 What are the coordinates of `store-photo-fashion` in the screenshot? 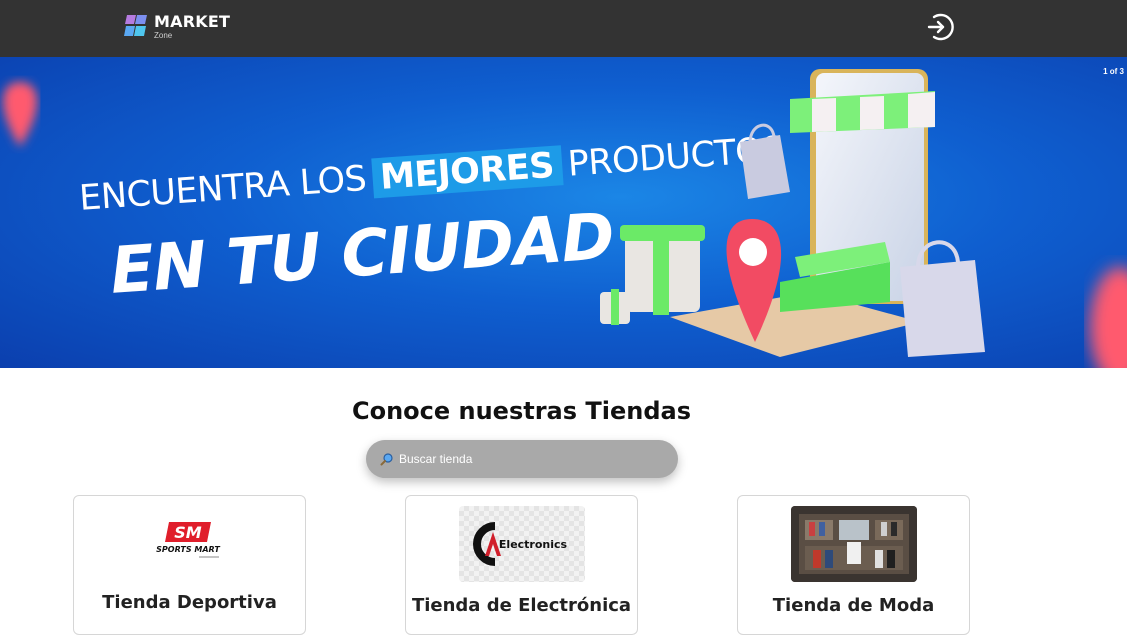 It's located at (854, 544).